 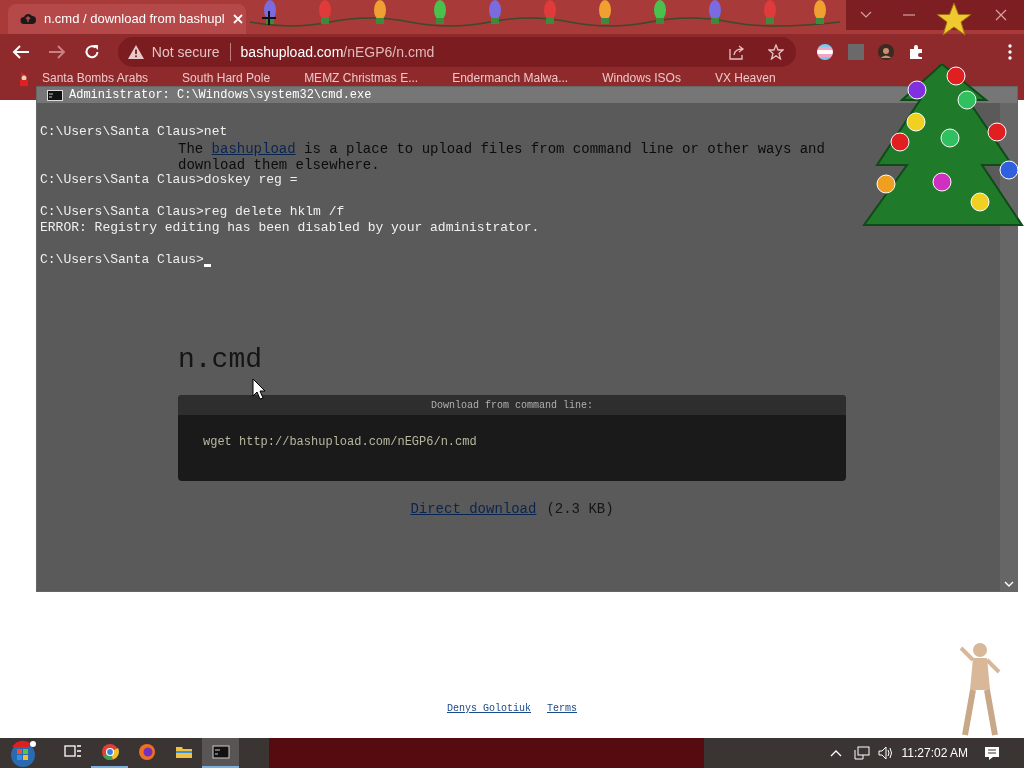 I want to click on console-line: C:\Users\Santa Claus>doskey reg =, so click(x=169, y=180).